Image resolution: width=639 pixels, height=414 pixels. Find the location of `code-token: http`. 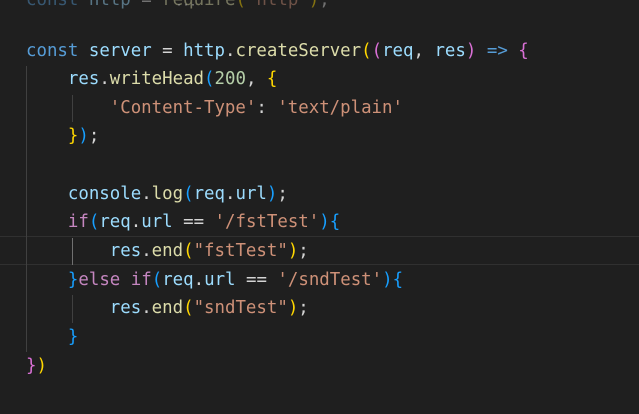

code-token: http is located at coordinates (109, 5).